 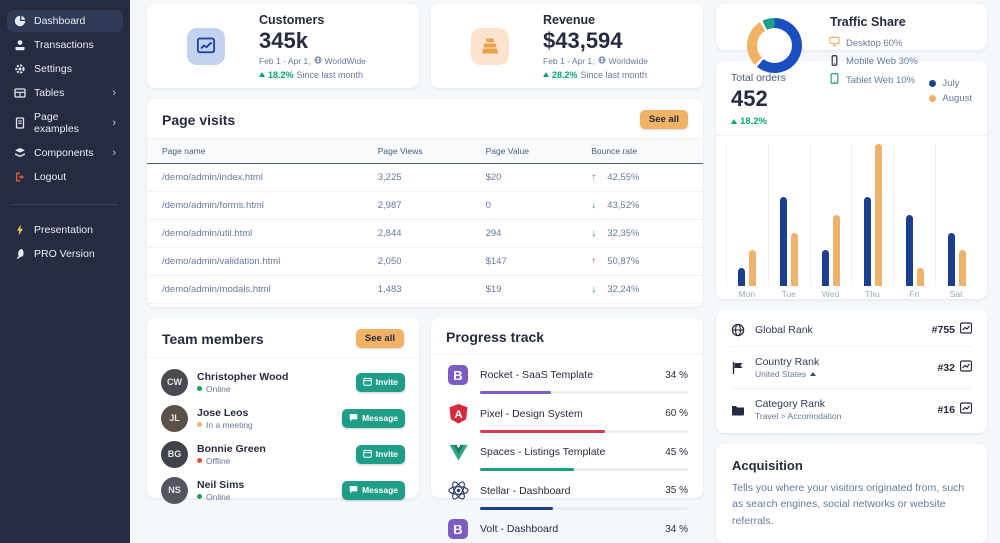 I want to click on bounce-rate-cell: ↓ 43,52%, so click(x=647, y=205).